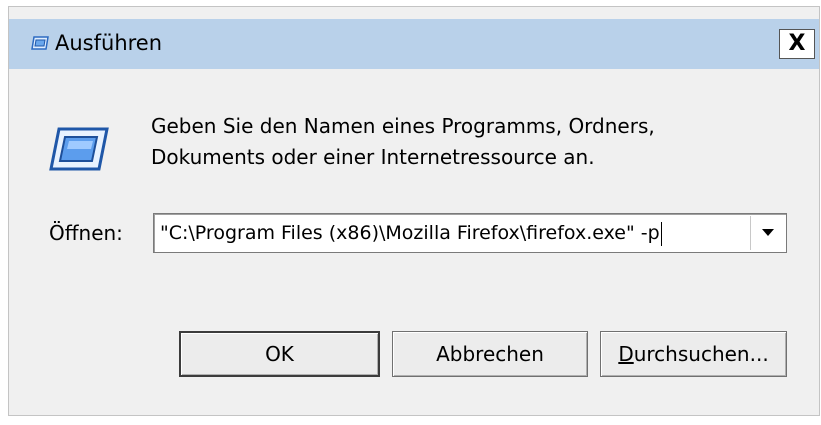  I want to click on ok-button: OK, so click(279, 354).